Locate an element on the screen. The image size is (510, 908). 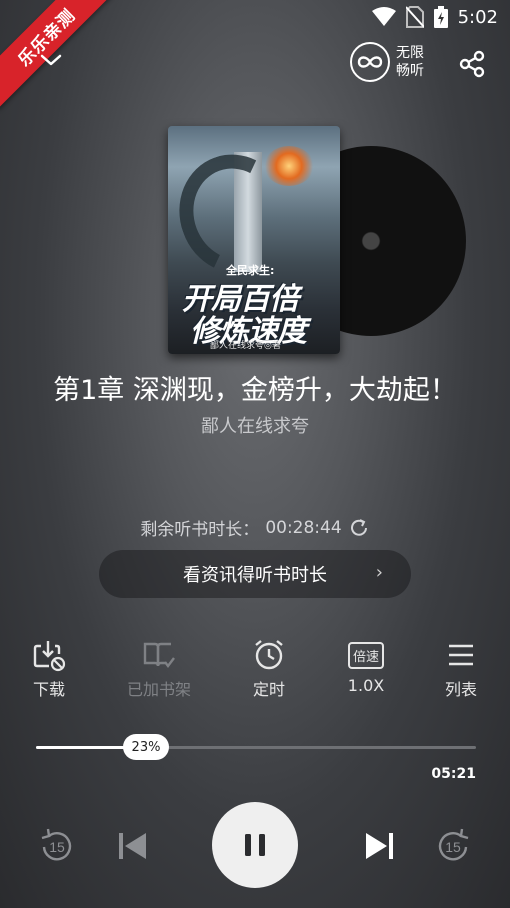
download-icon is located at coordinates (49, 656).